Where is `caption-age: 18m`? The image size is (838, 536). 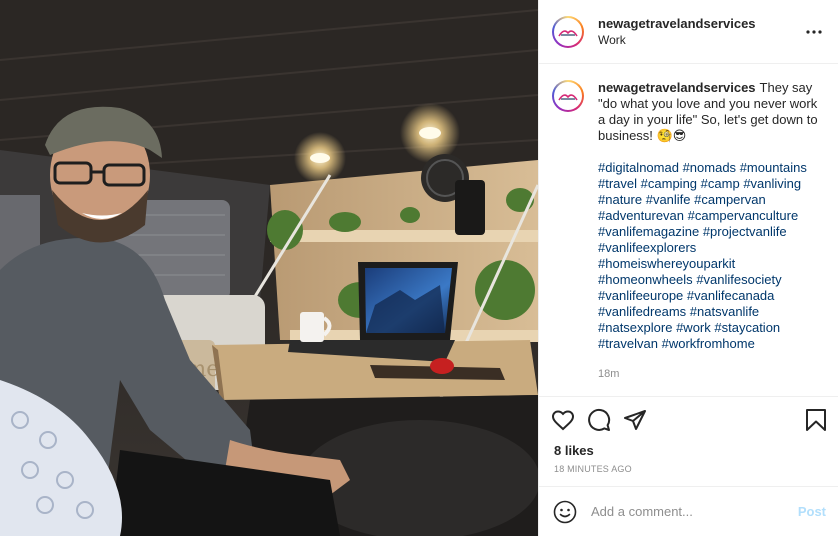 caption-age: 18m is located at coordinates (609, 374).